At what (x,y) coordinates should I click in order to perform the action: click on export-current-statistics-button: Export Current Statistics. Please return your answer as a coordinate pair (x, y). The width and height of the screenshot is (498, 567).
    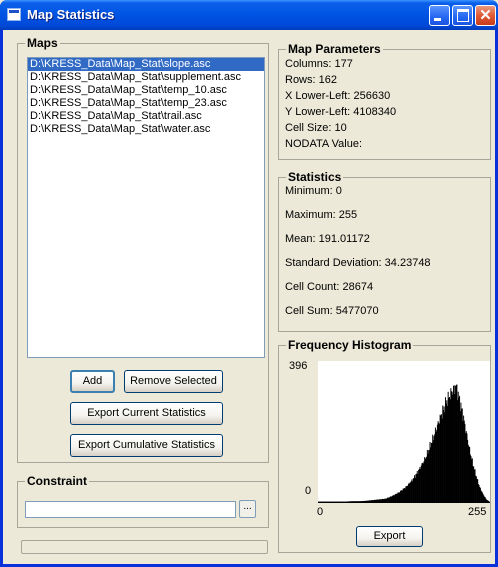
    Looking at the image, I should click on (146, 413).